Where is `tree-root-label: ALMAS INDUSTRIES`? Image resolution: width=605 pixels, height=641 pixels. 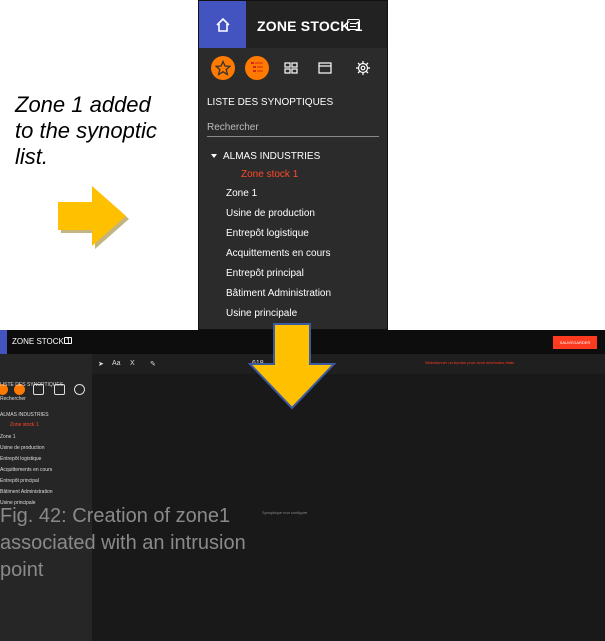
tree-root-label: ALMAS INDUSTRIES is located at coordinates (272, 156).